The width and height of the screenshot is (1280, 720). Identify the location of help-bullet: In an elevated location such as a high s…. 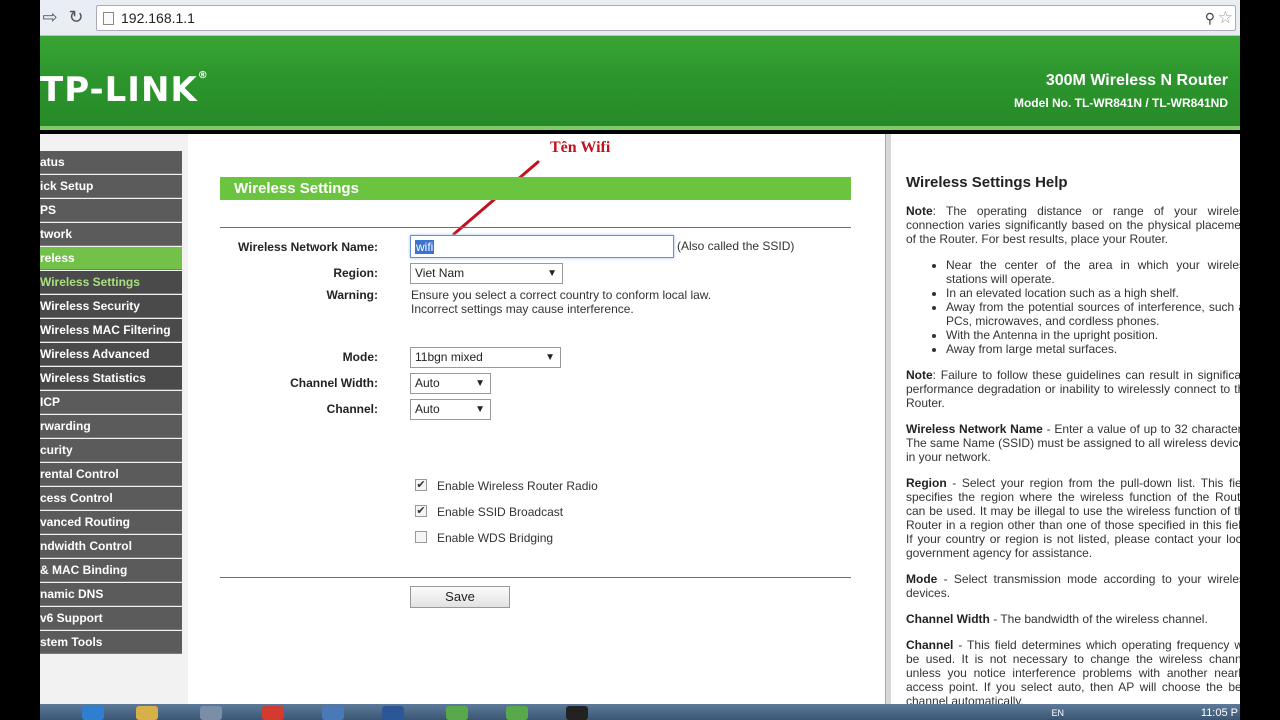
(1093, 293).